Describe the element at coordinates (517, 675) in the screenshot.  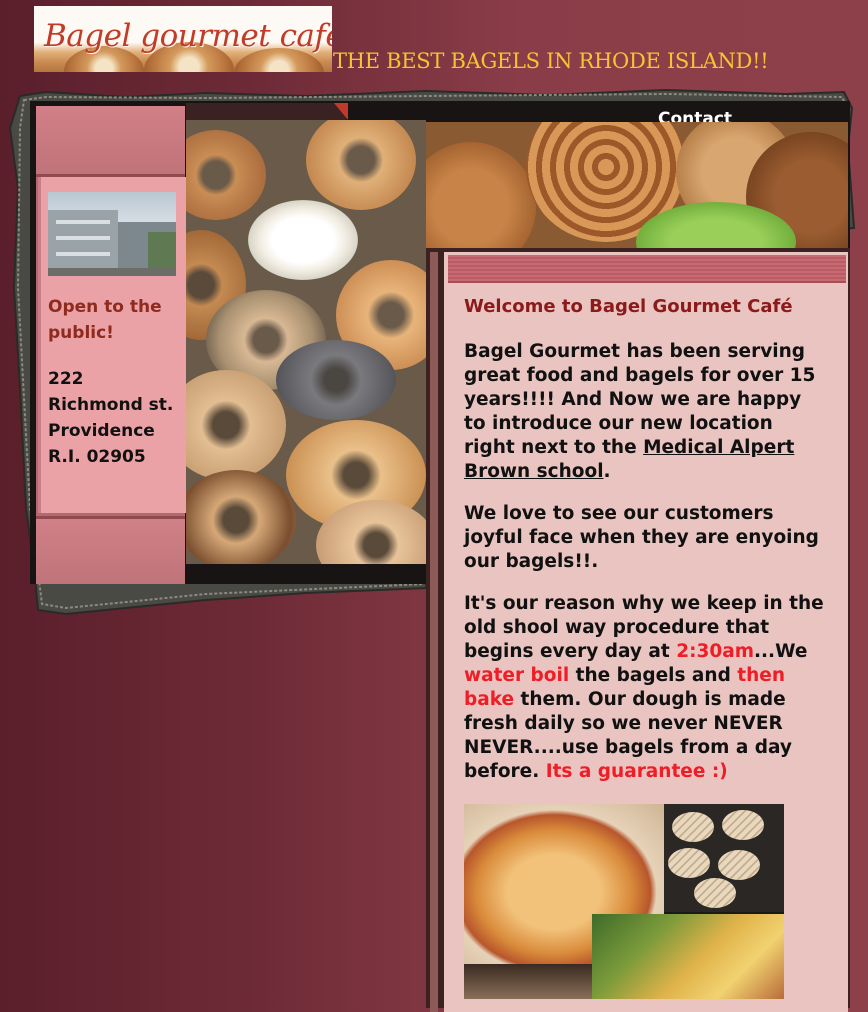
I see `water-boil-highlight: water boil` at that location.